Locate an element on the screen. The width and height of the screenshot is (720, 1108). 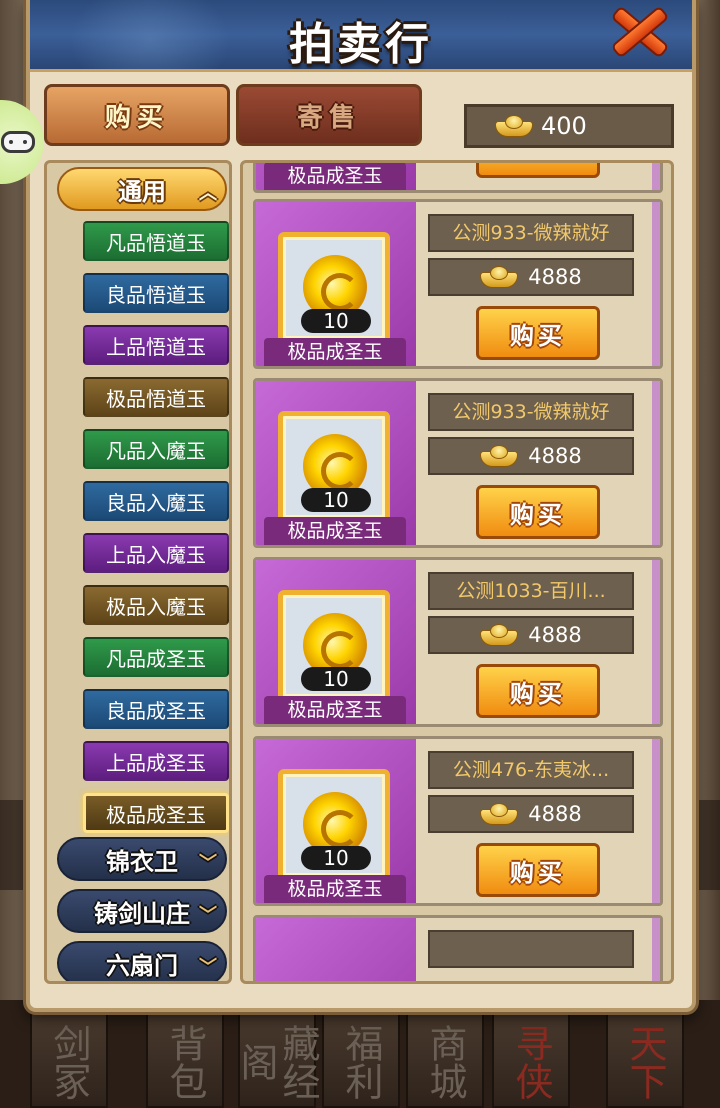
category-group-label: 通用 is located at coordinates (142, 191).